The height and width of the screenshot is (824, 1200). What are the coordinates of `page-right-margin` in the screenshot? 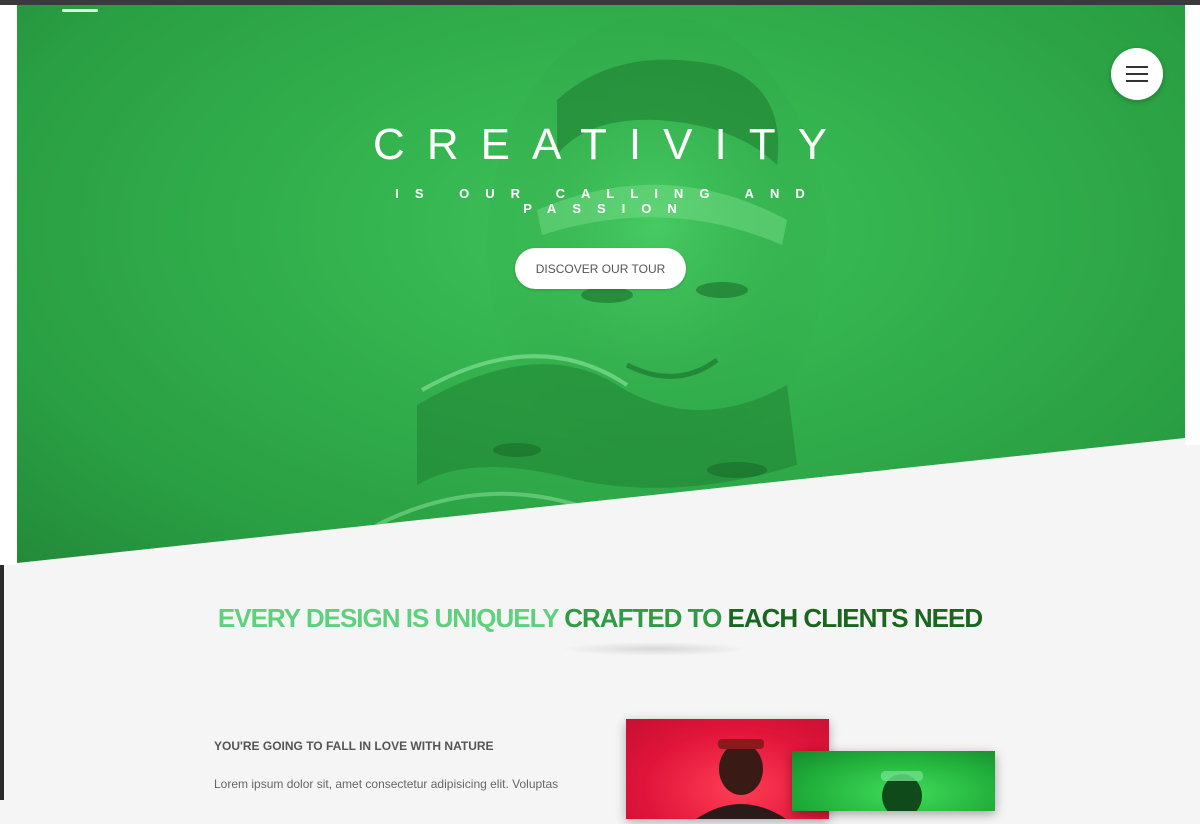 It's located at (1192, 225).